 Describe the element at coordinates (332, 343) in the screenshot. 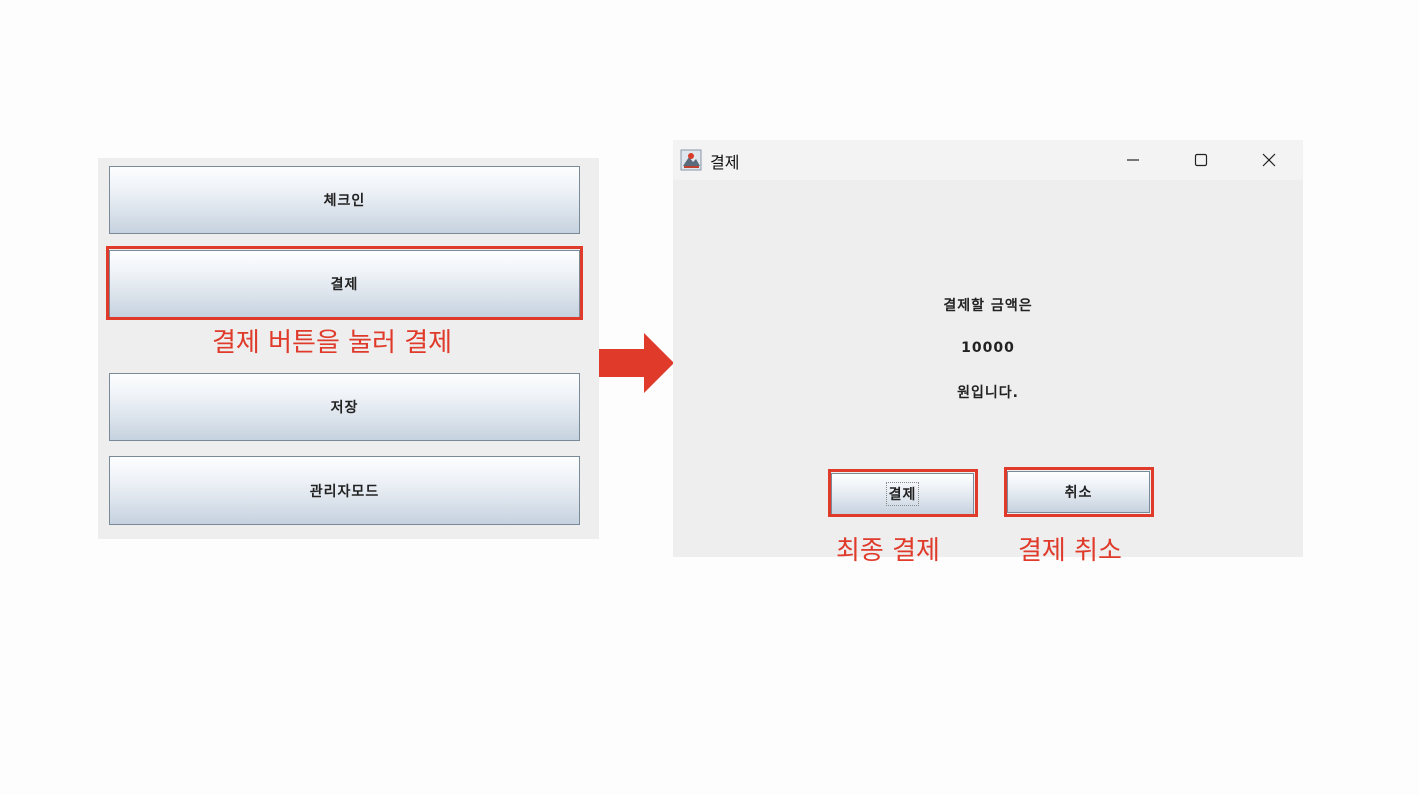

I see `payment-button-annotation: 결제 버튼을 눌러 결제` at that location.